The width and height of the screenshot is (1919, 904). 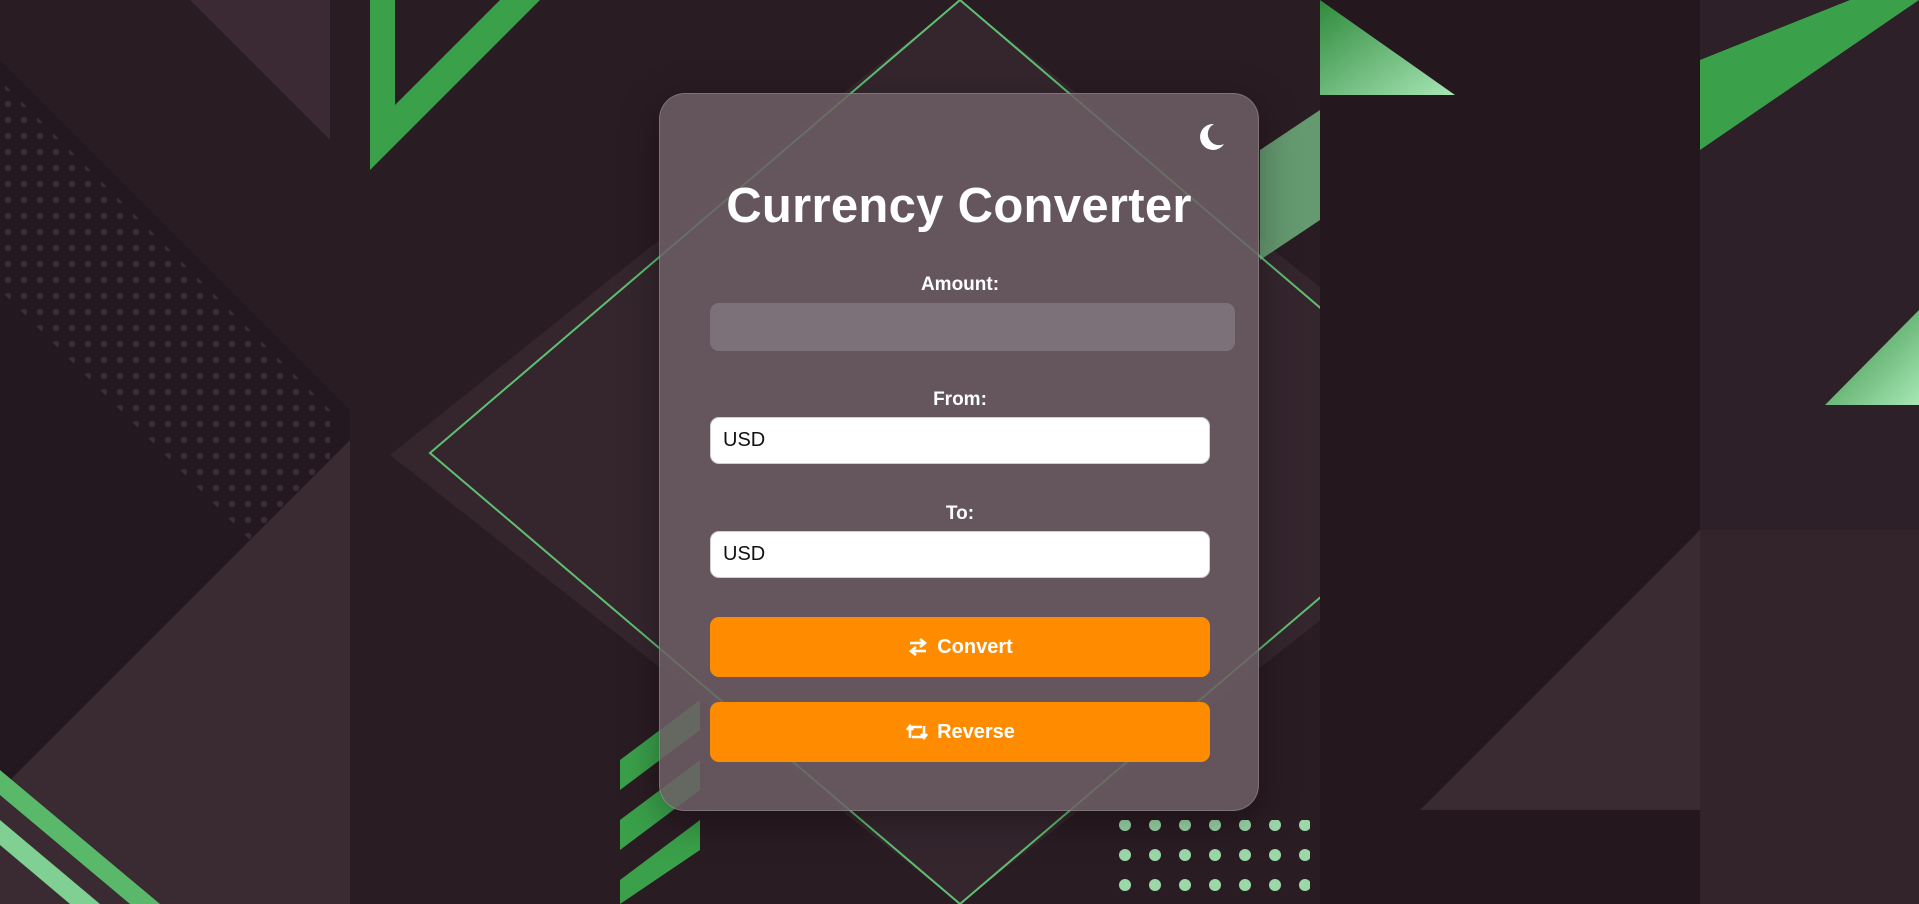 I want to click on reverse-button-label: Reverse, so click(x=976, y=731).